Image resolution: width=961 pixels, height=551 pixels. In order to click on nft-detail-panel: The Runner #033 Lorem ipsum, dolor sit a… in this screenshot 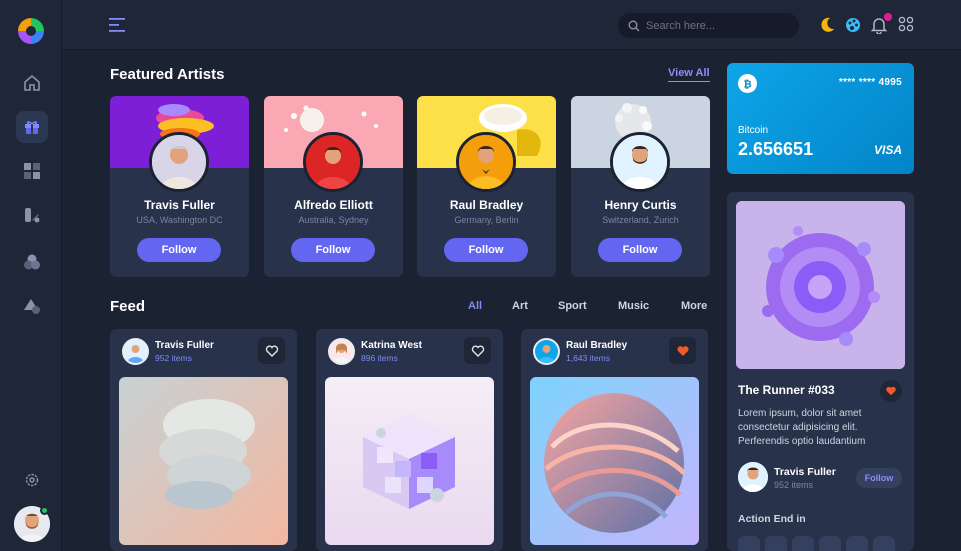, I will do `click(820, 371)`.